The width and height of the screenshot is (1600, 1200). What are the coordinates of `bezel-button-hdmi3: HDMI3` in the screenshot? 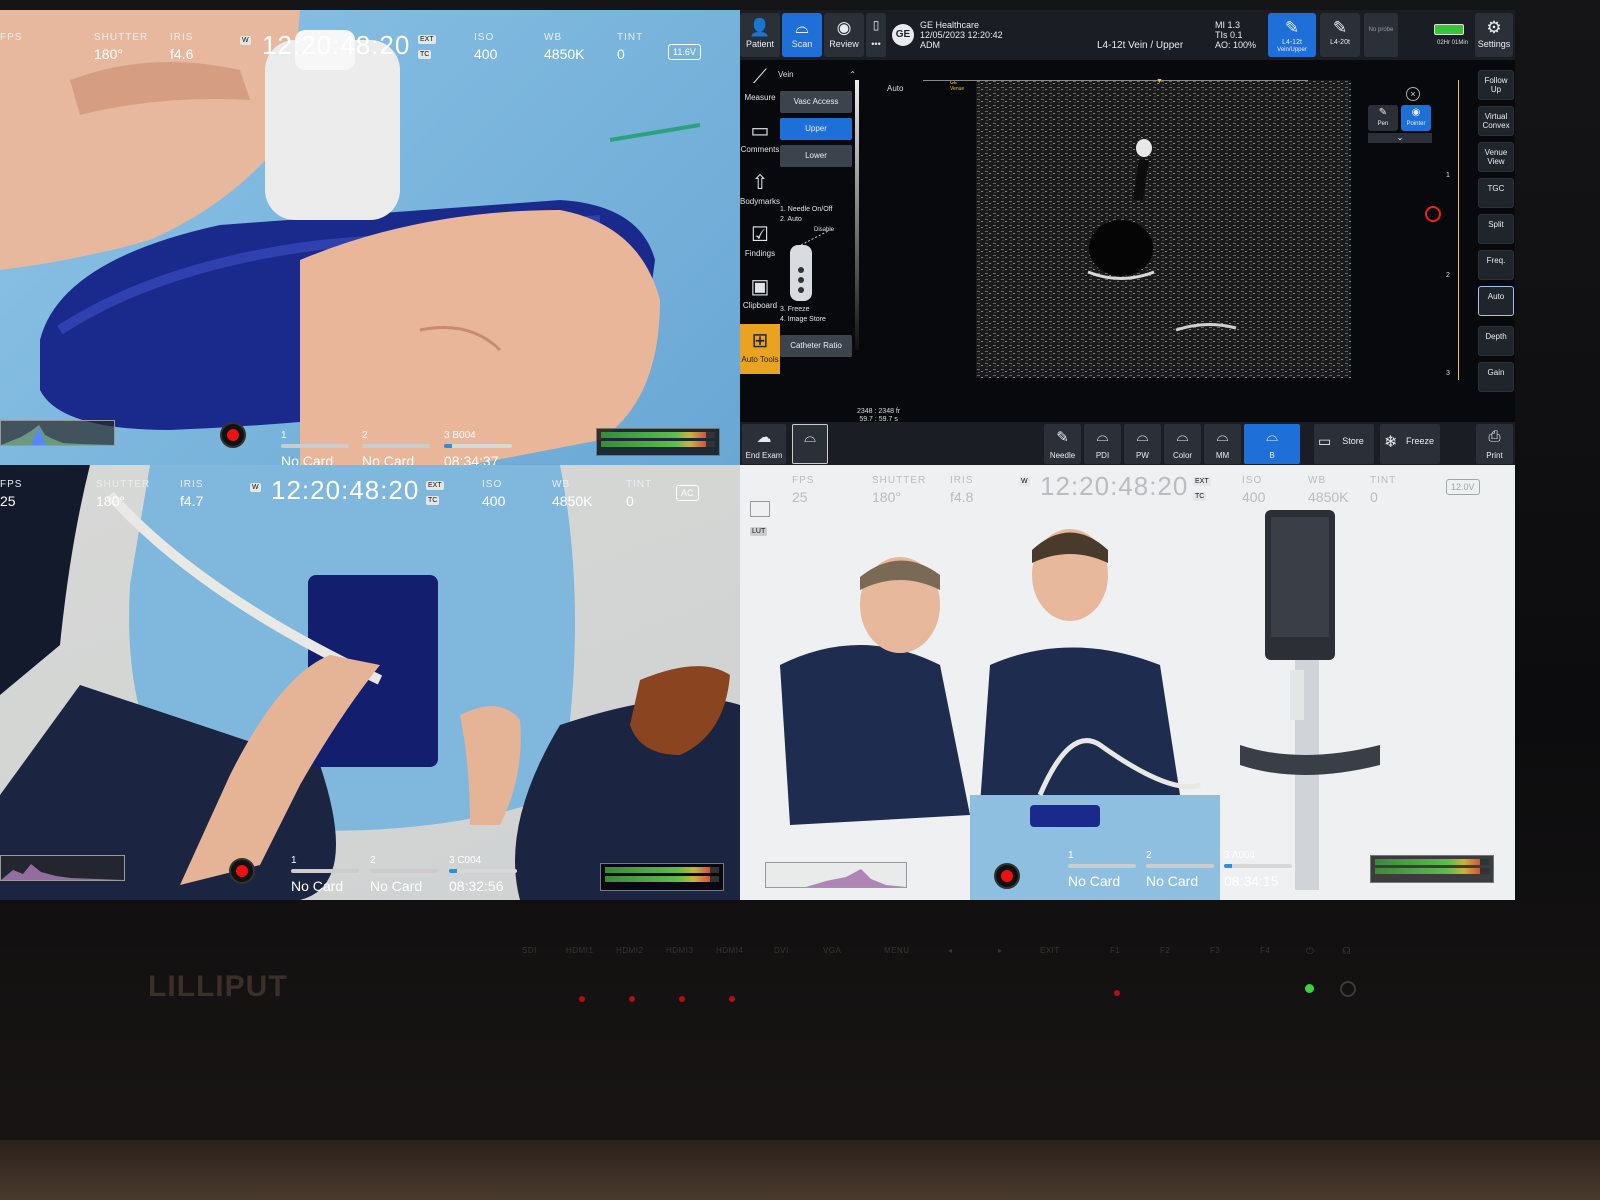 It's located at (679, 950).